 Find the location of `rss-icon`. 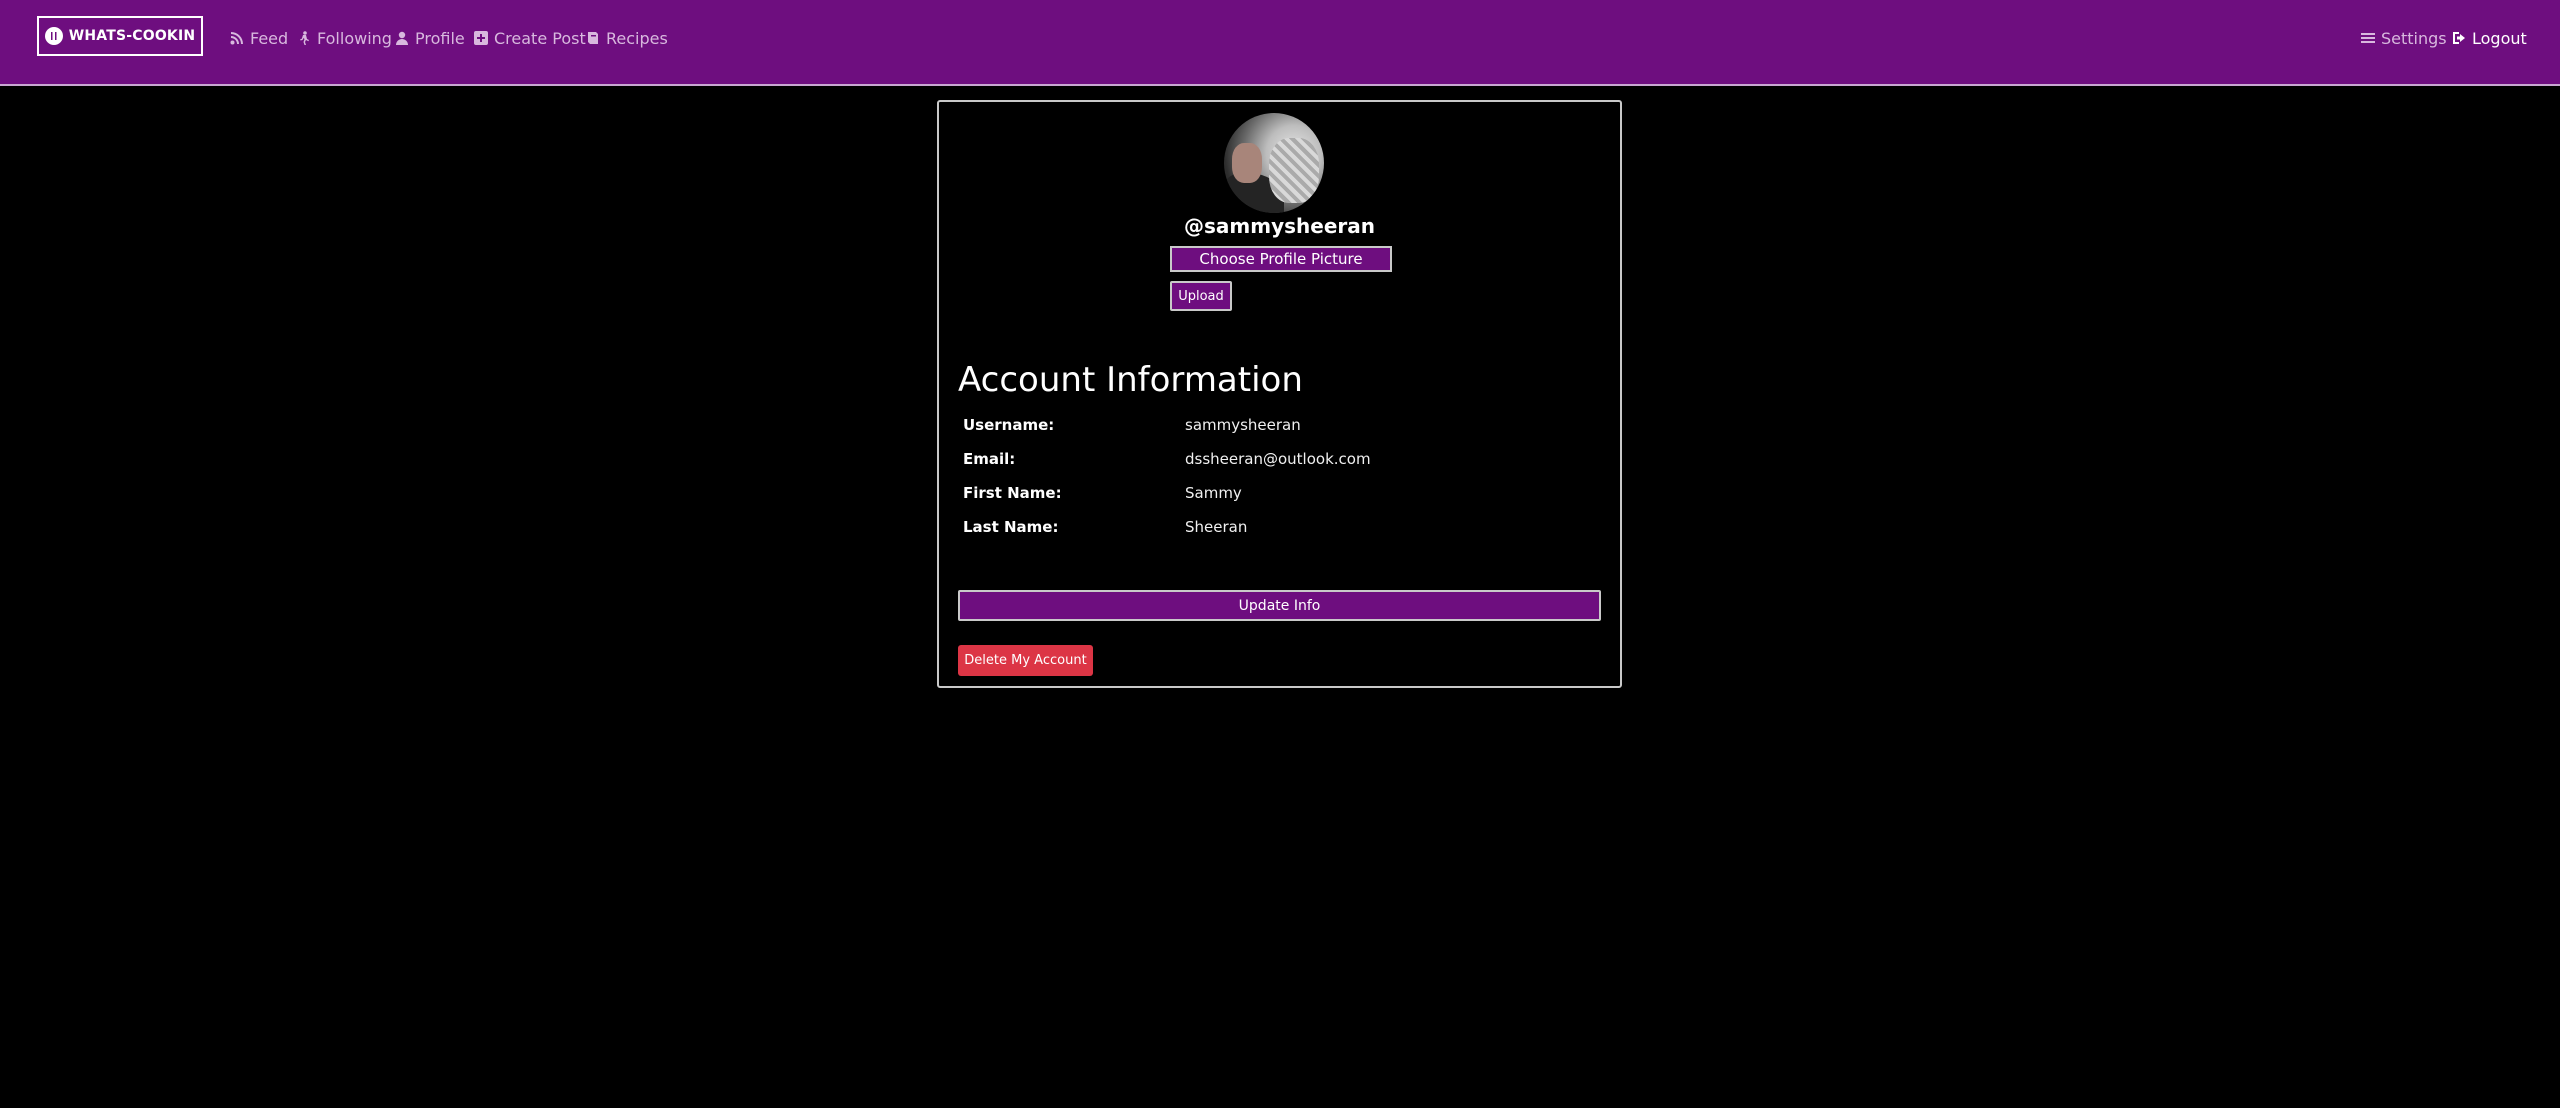

rss-icon is located at coordinates (236, 38).